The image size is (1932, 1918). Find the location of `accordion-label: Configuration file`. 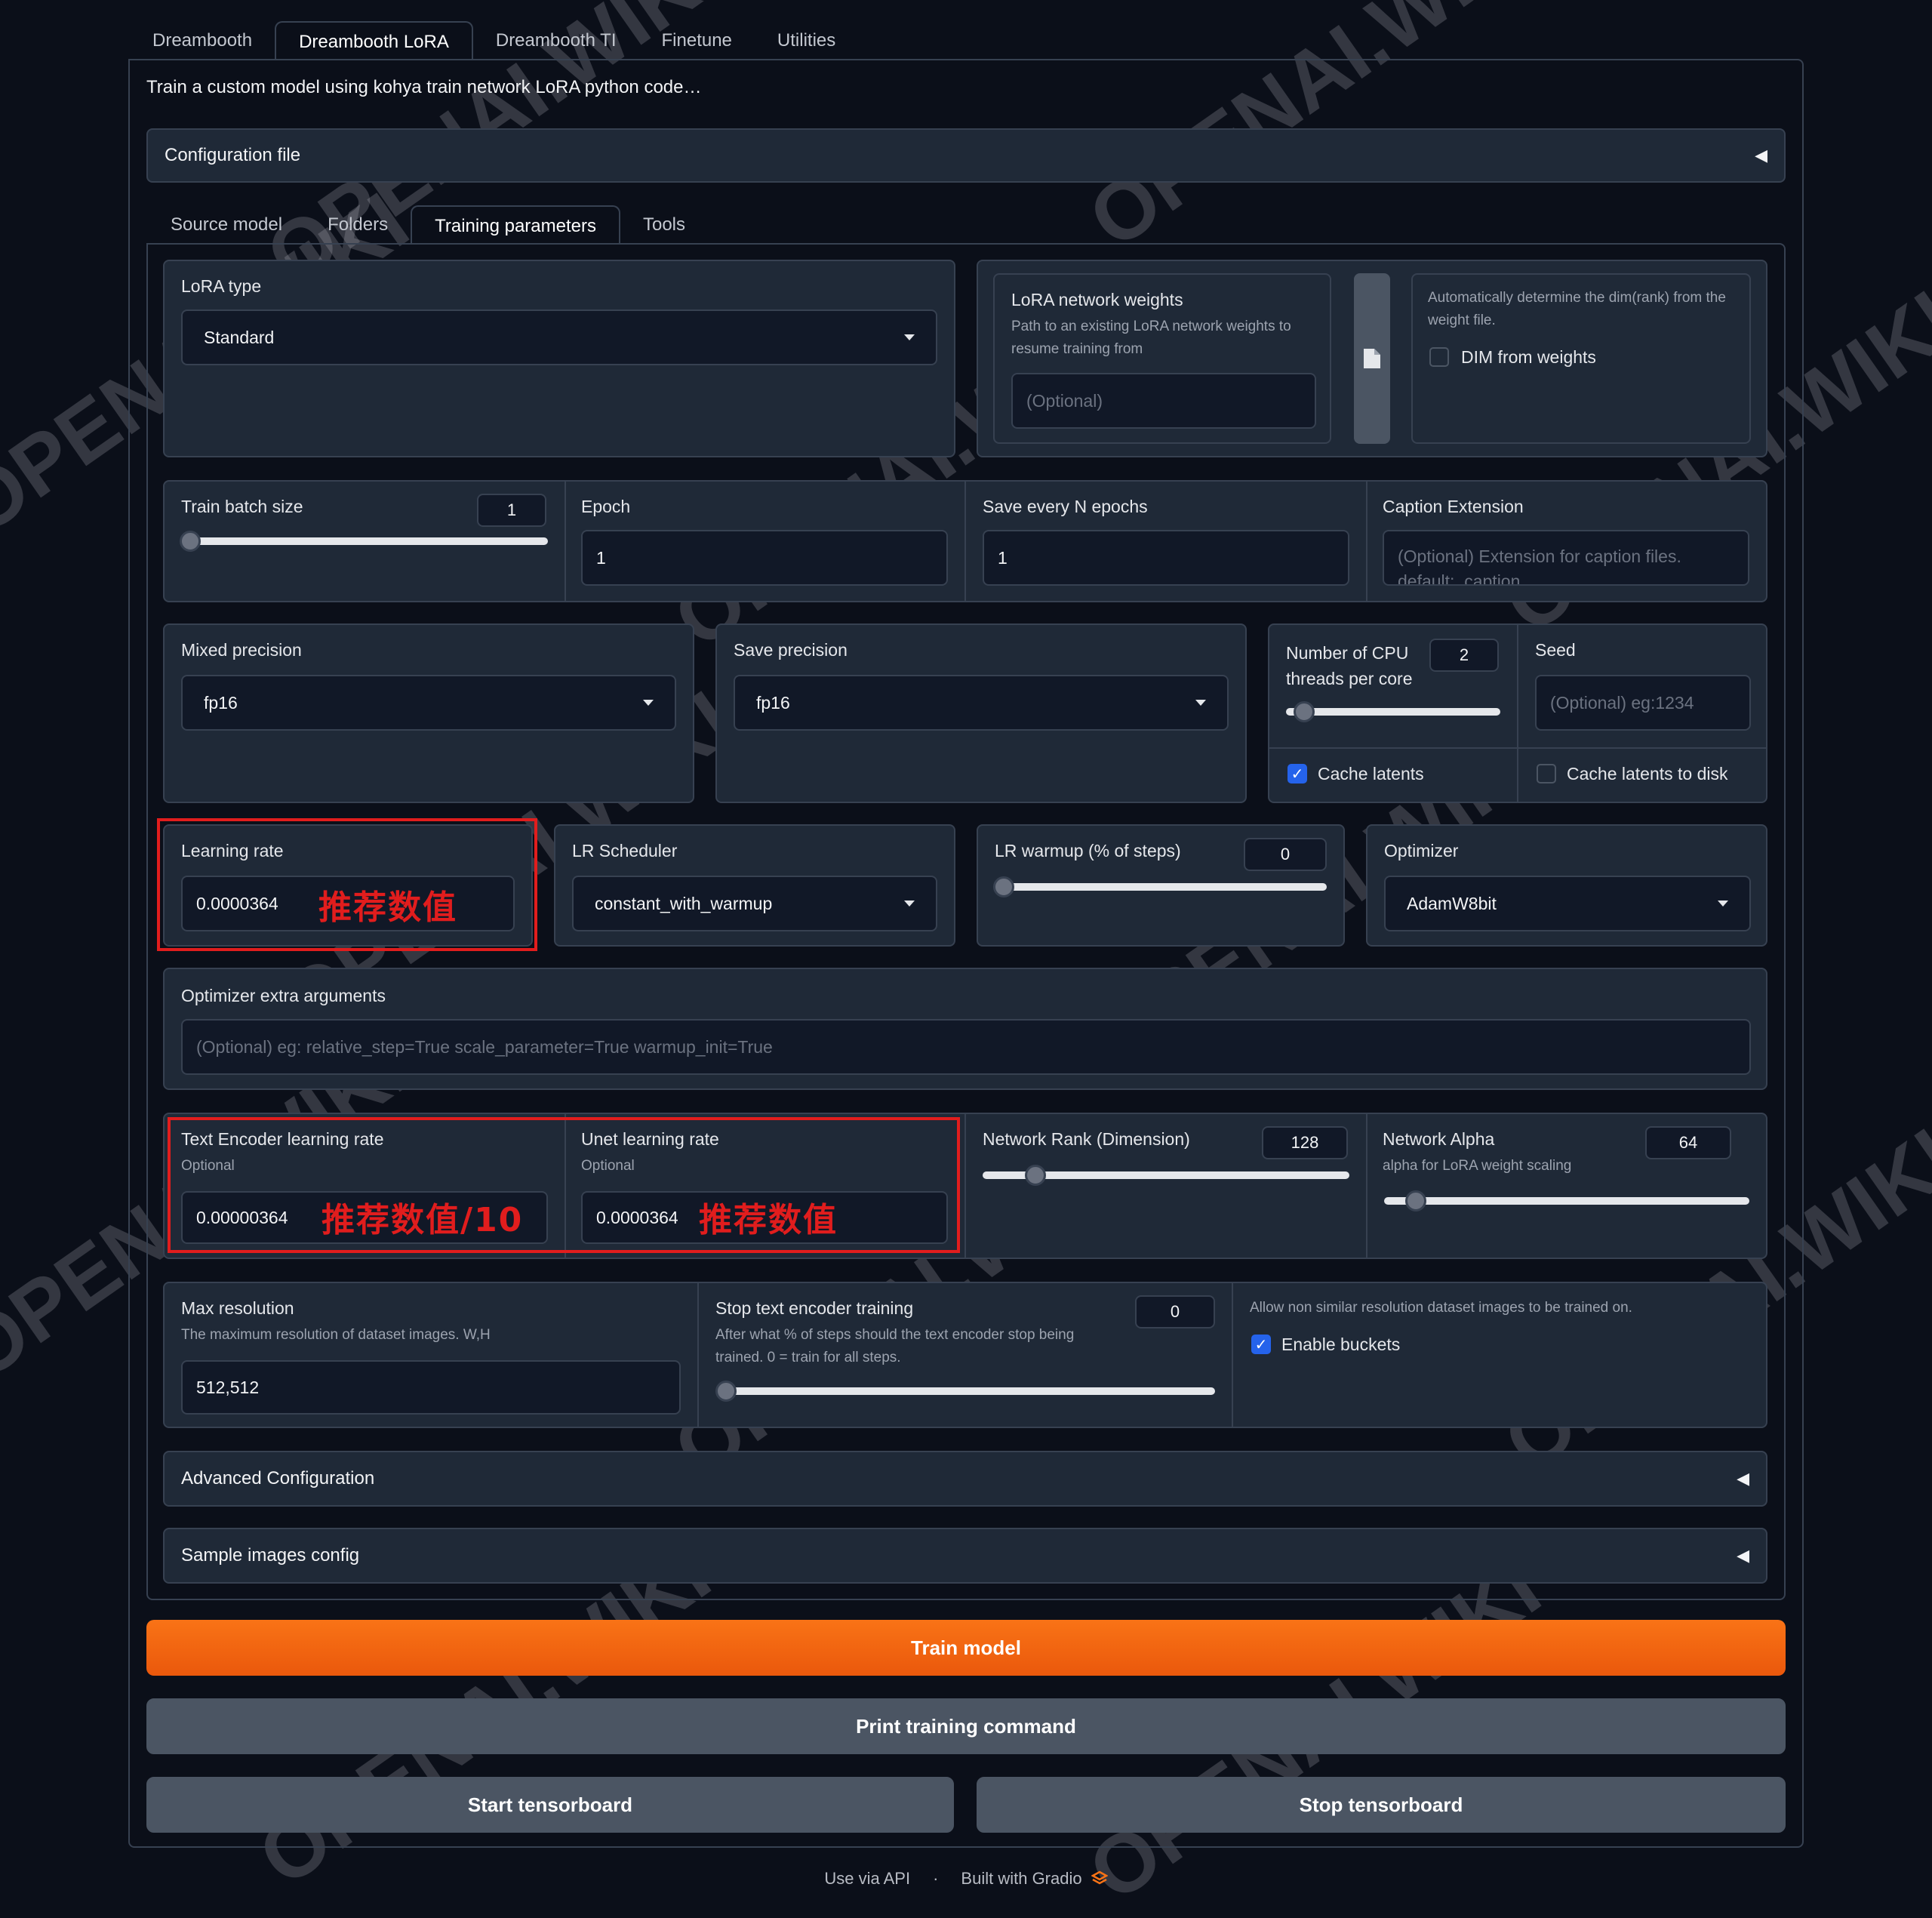

accordion-label: Configuration file is located at coordinates (233, 155).